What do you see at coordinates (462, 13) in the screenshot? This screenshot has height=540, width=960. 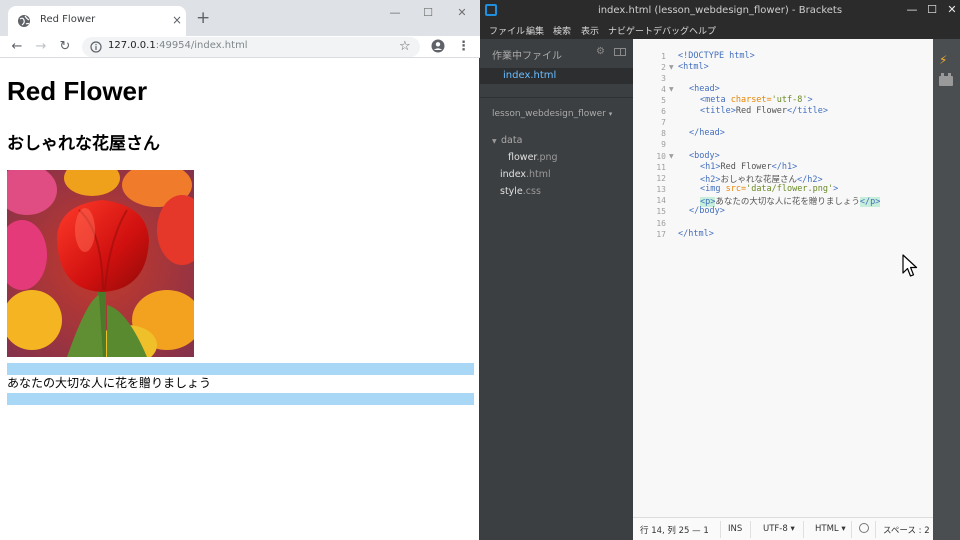 I see `close-window-button: ✕` at bounding box center [462, 13].